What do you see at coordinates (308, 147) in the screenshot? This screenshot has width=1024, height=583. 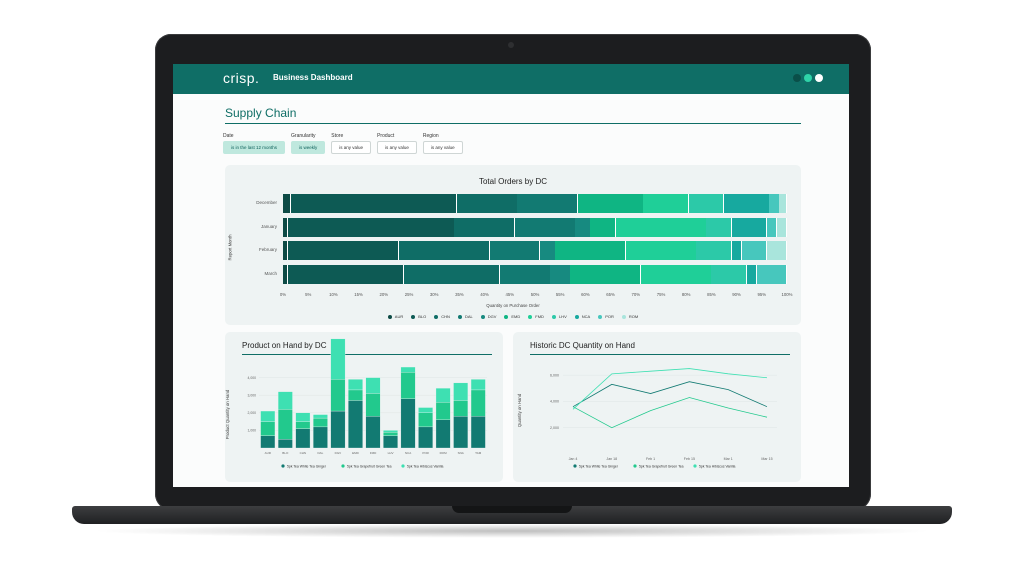 I see `filter-chip-granularity: is weekly` at bounding box center [308, 147].